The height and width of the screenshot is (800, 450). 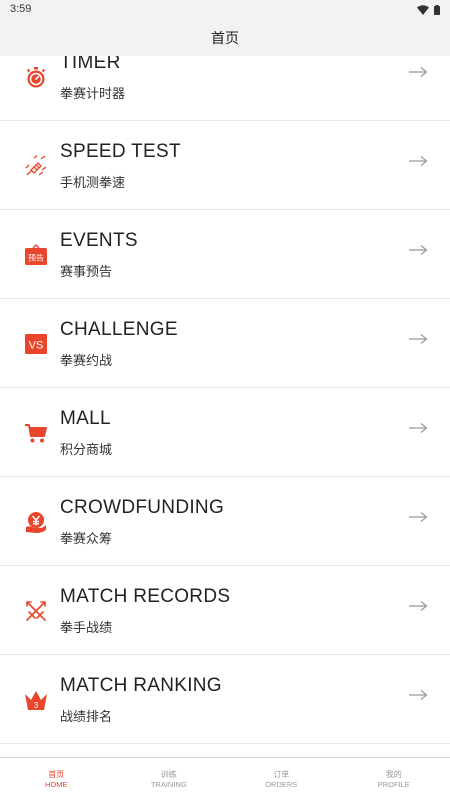 What do you see at coordinates (225, 11) in the screenshot?
I see `status-bar: 3:59` at bounding box center [225, 11].